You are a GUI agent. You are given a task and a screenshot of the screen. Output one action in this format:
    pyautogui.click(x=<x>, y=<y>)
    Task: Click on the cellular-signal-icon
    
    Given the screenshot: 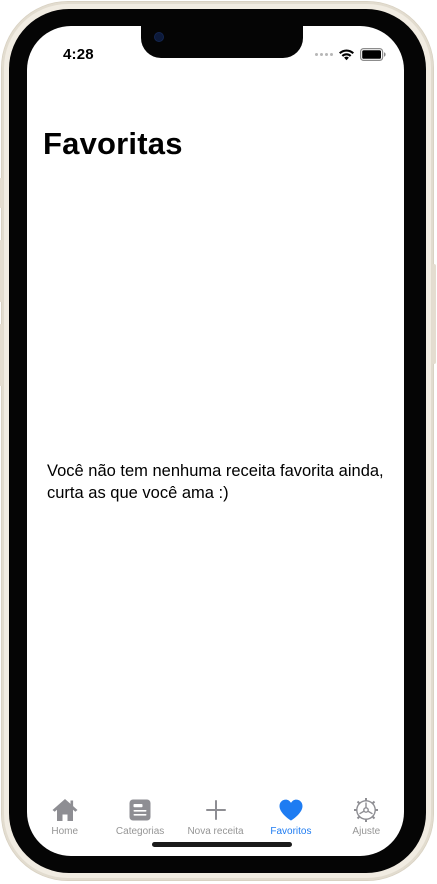 What is the action you would take?
    pyautogui.click(x=324, y=54)
    